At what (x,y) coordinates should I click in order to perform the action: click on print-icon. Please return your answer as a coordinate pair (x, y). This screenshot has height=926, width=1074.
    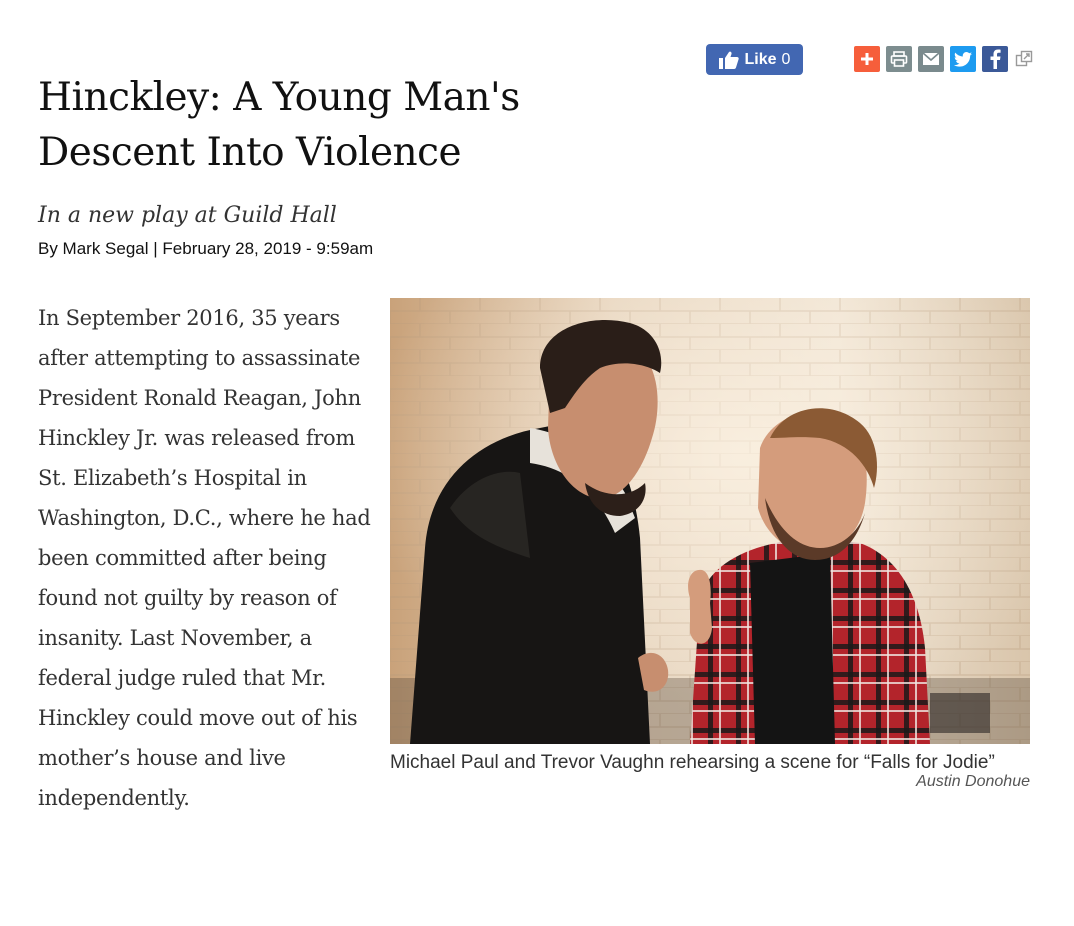
    Looking at the image, I should click on (899, 59).